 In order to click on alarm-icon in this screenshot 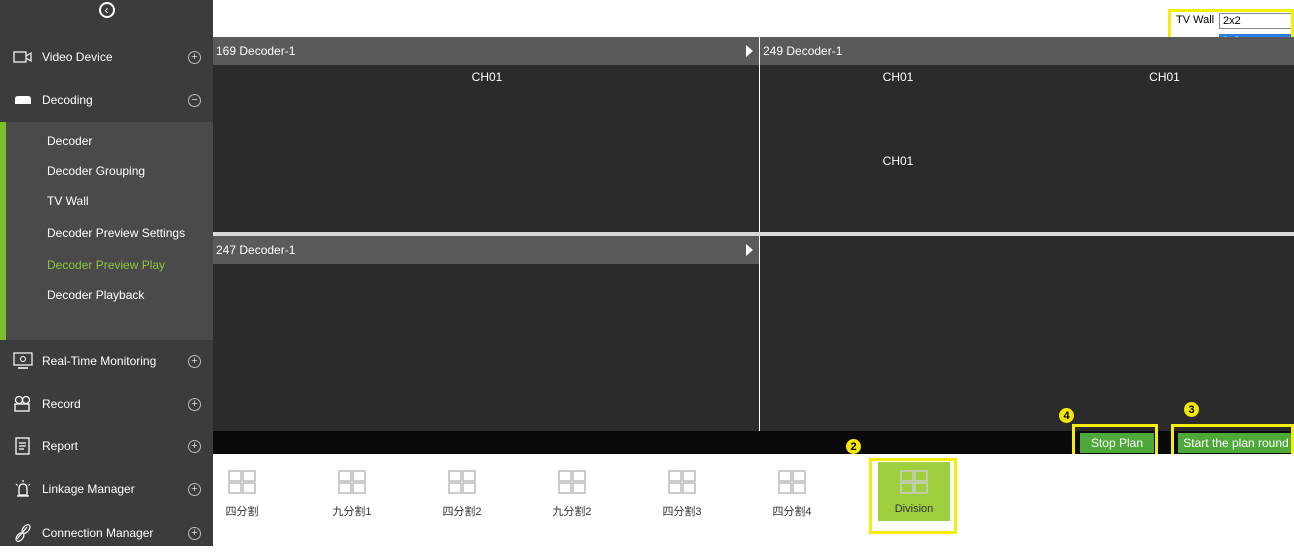, I will do `click(23, 489)`.